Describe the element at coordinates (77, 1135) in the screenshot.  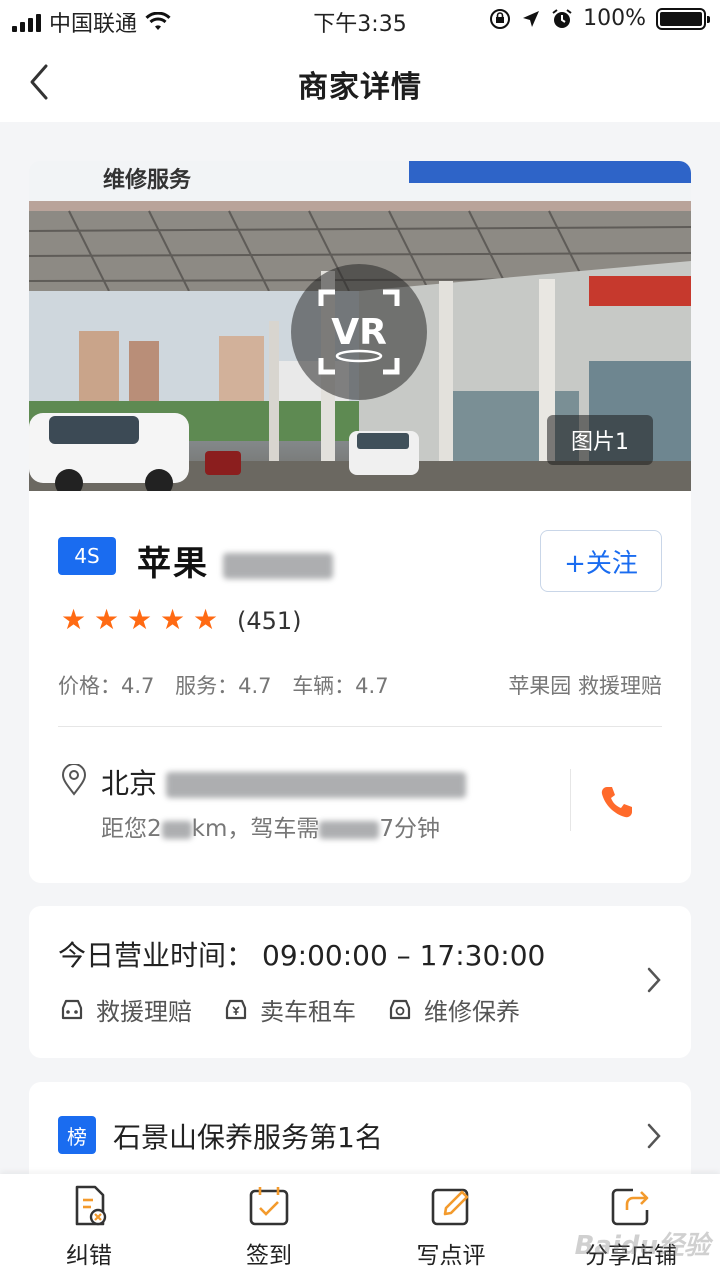
I see `ranking-badge: 榜` at that location.